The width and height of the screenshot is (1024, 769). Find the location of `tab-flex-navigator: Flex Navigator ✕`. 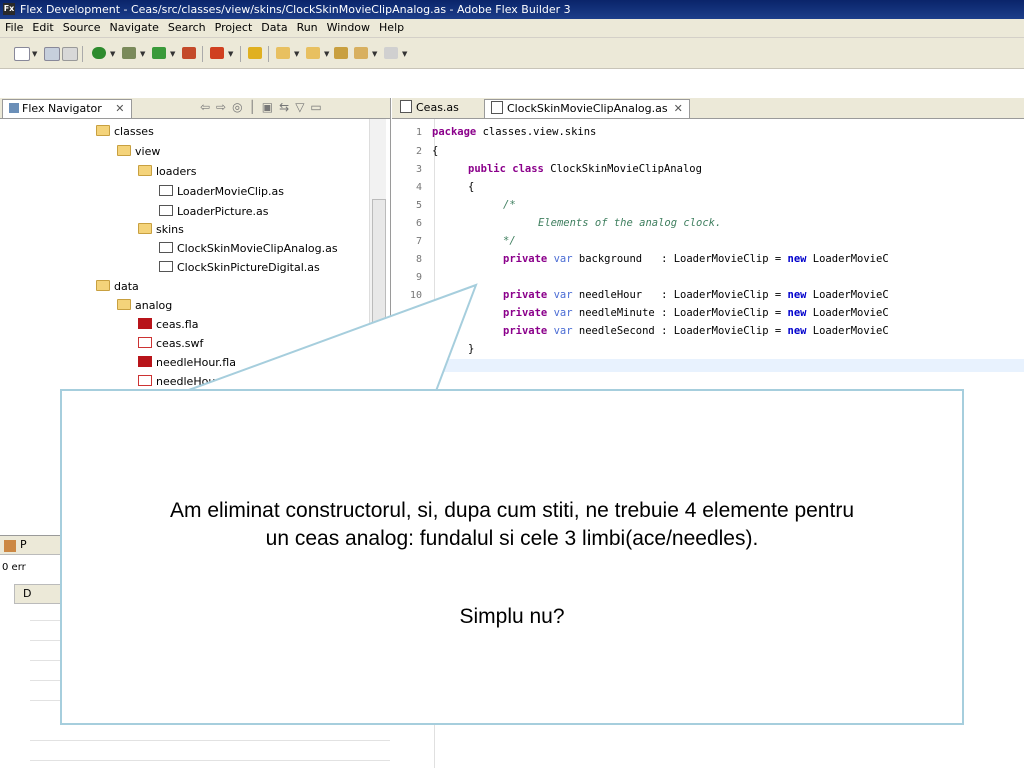

tab-flex-navigator: Flex Navigator ✕ is located at coordinates (67, 108).